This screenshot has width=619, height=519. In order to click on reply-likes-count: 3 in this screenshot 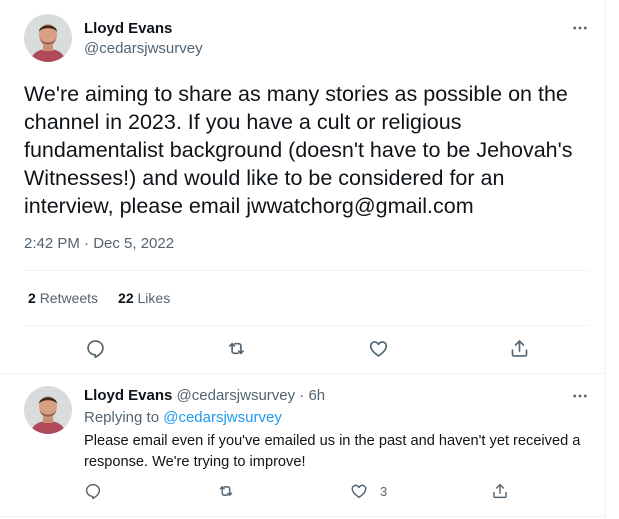, I will do `click(384, 491)`.